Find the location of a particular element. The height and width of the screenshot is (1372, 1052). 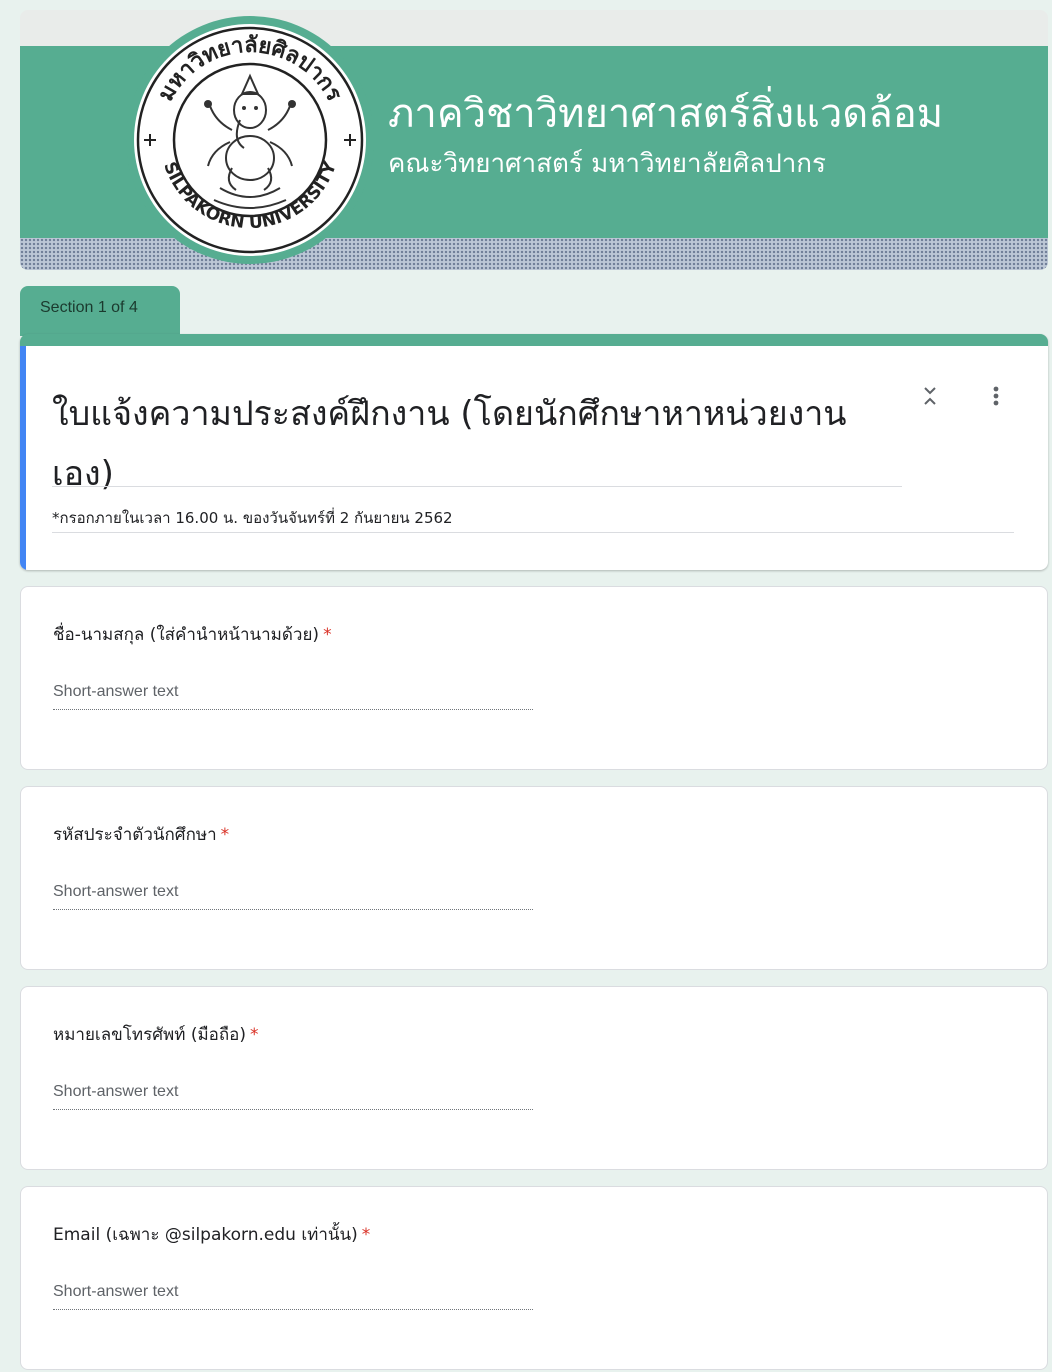

question-title: รหัสประจำตัวนักศึกษา * is located at coordinates (141, 834).